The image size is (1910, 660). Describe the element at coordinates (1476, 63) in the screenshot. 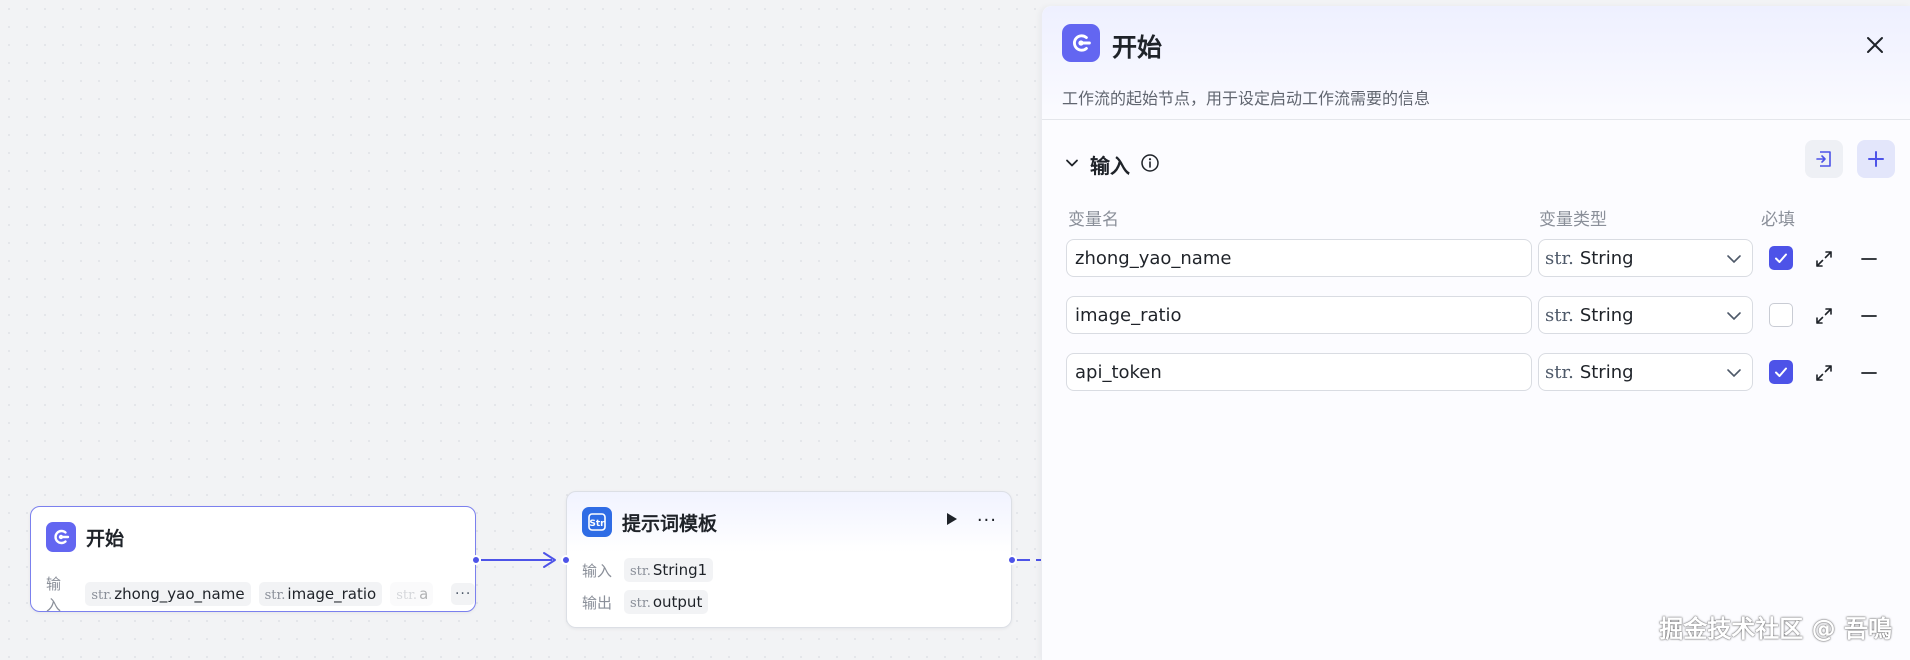

I see `panel-header: 开始 工作流的起始节点，用于设定启动工作流需要的信息` at that location.